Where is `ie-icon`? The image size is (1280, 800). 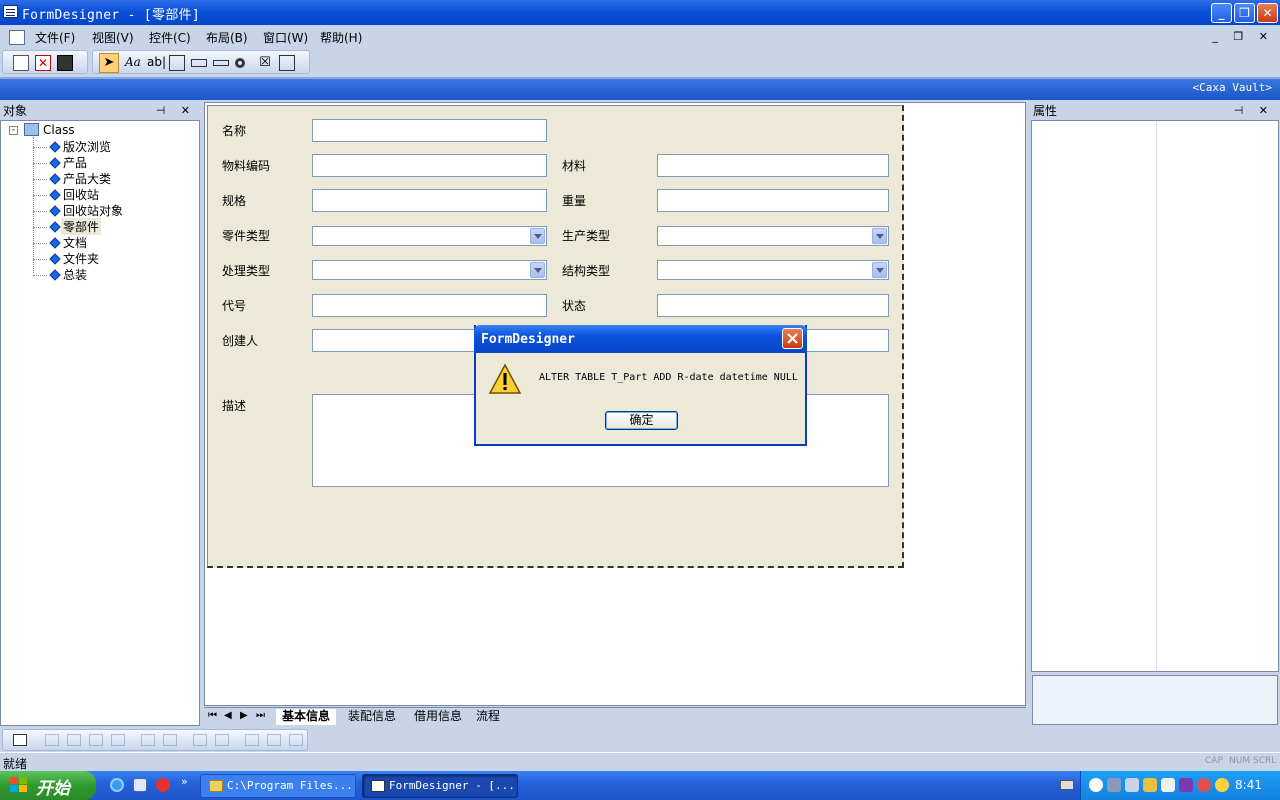 ie-icon is located at coordinates (117, 785).